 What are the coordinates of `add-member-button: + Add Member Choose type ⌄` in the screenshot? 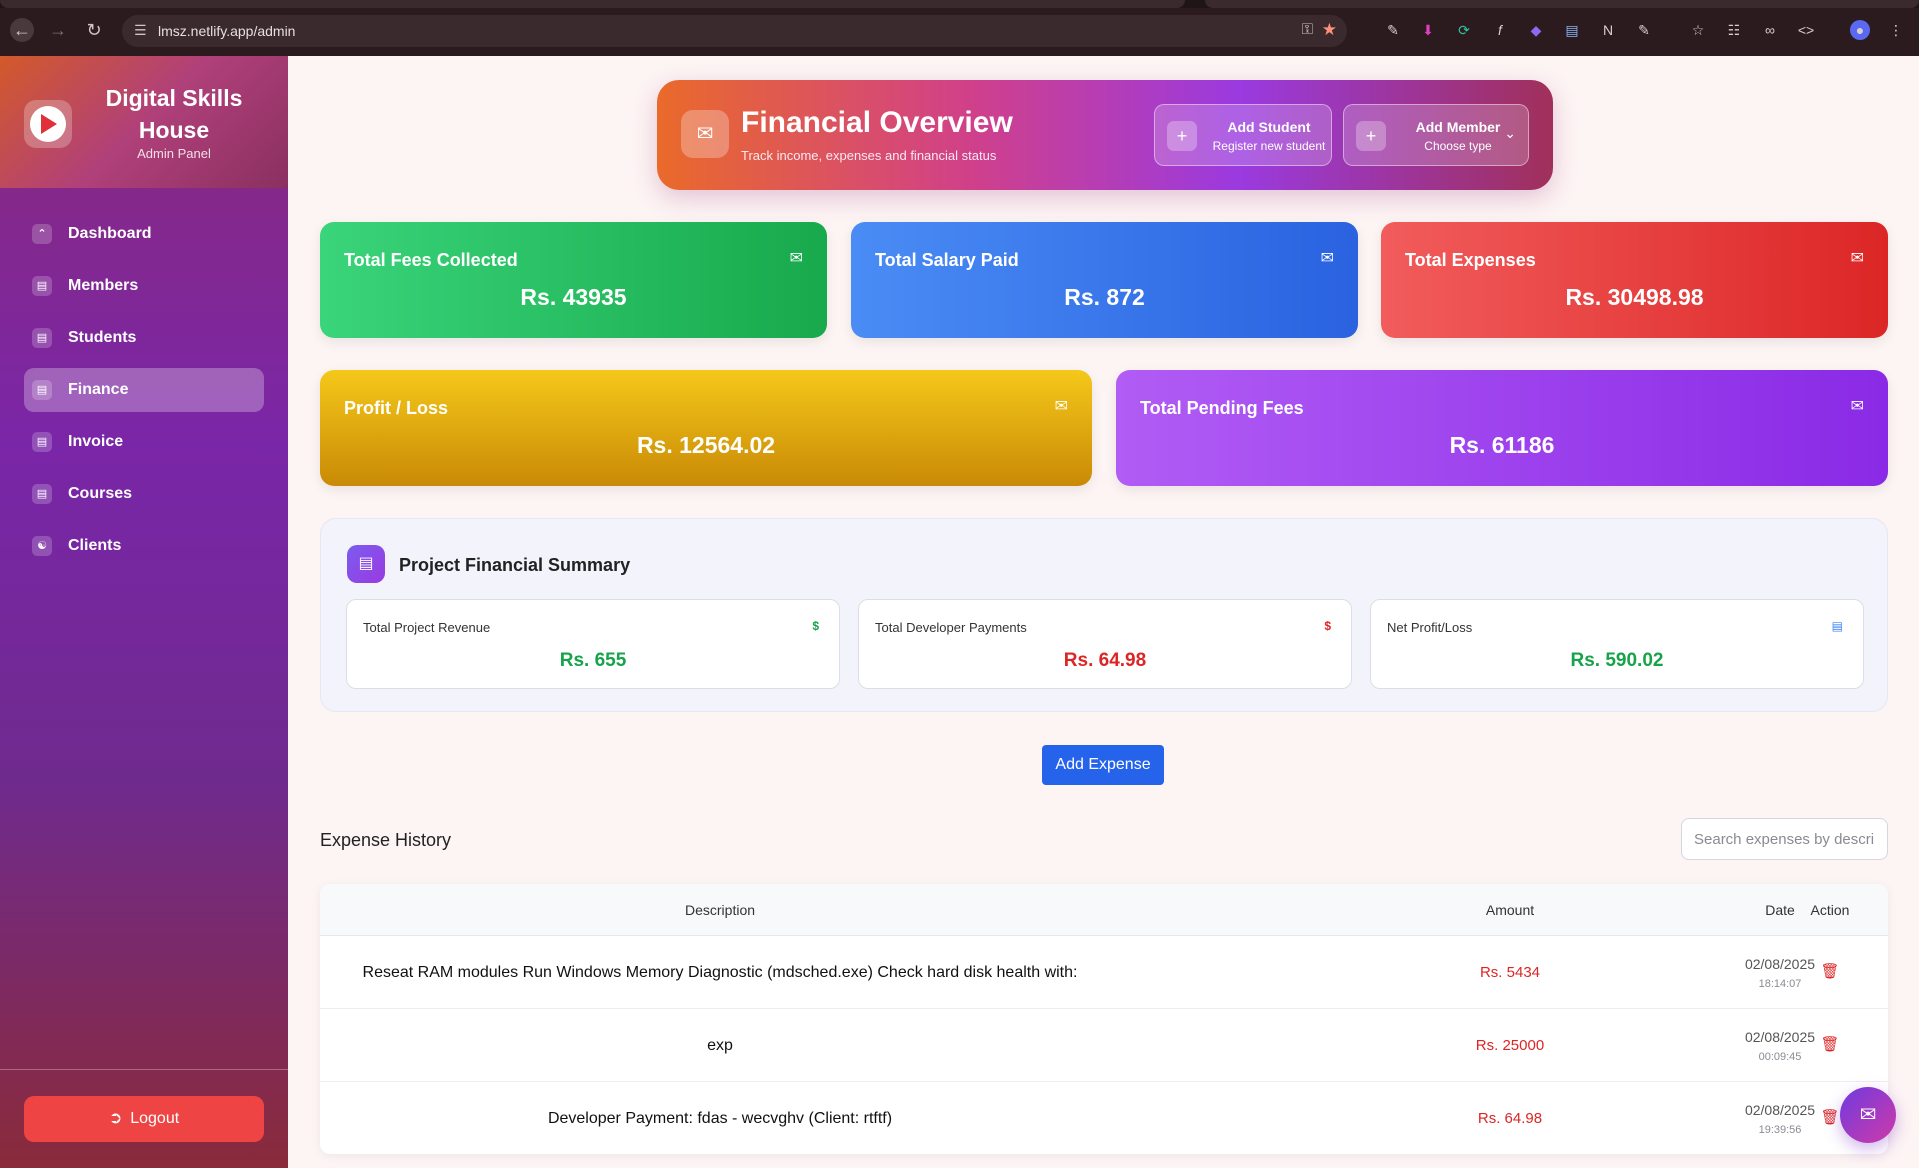 It's located at (1436, 135).